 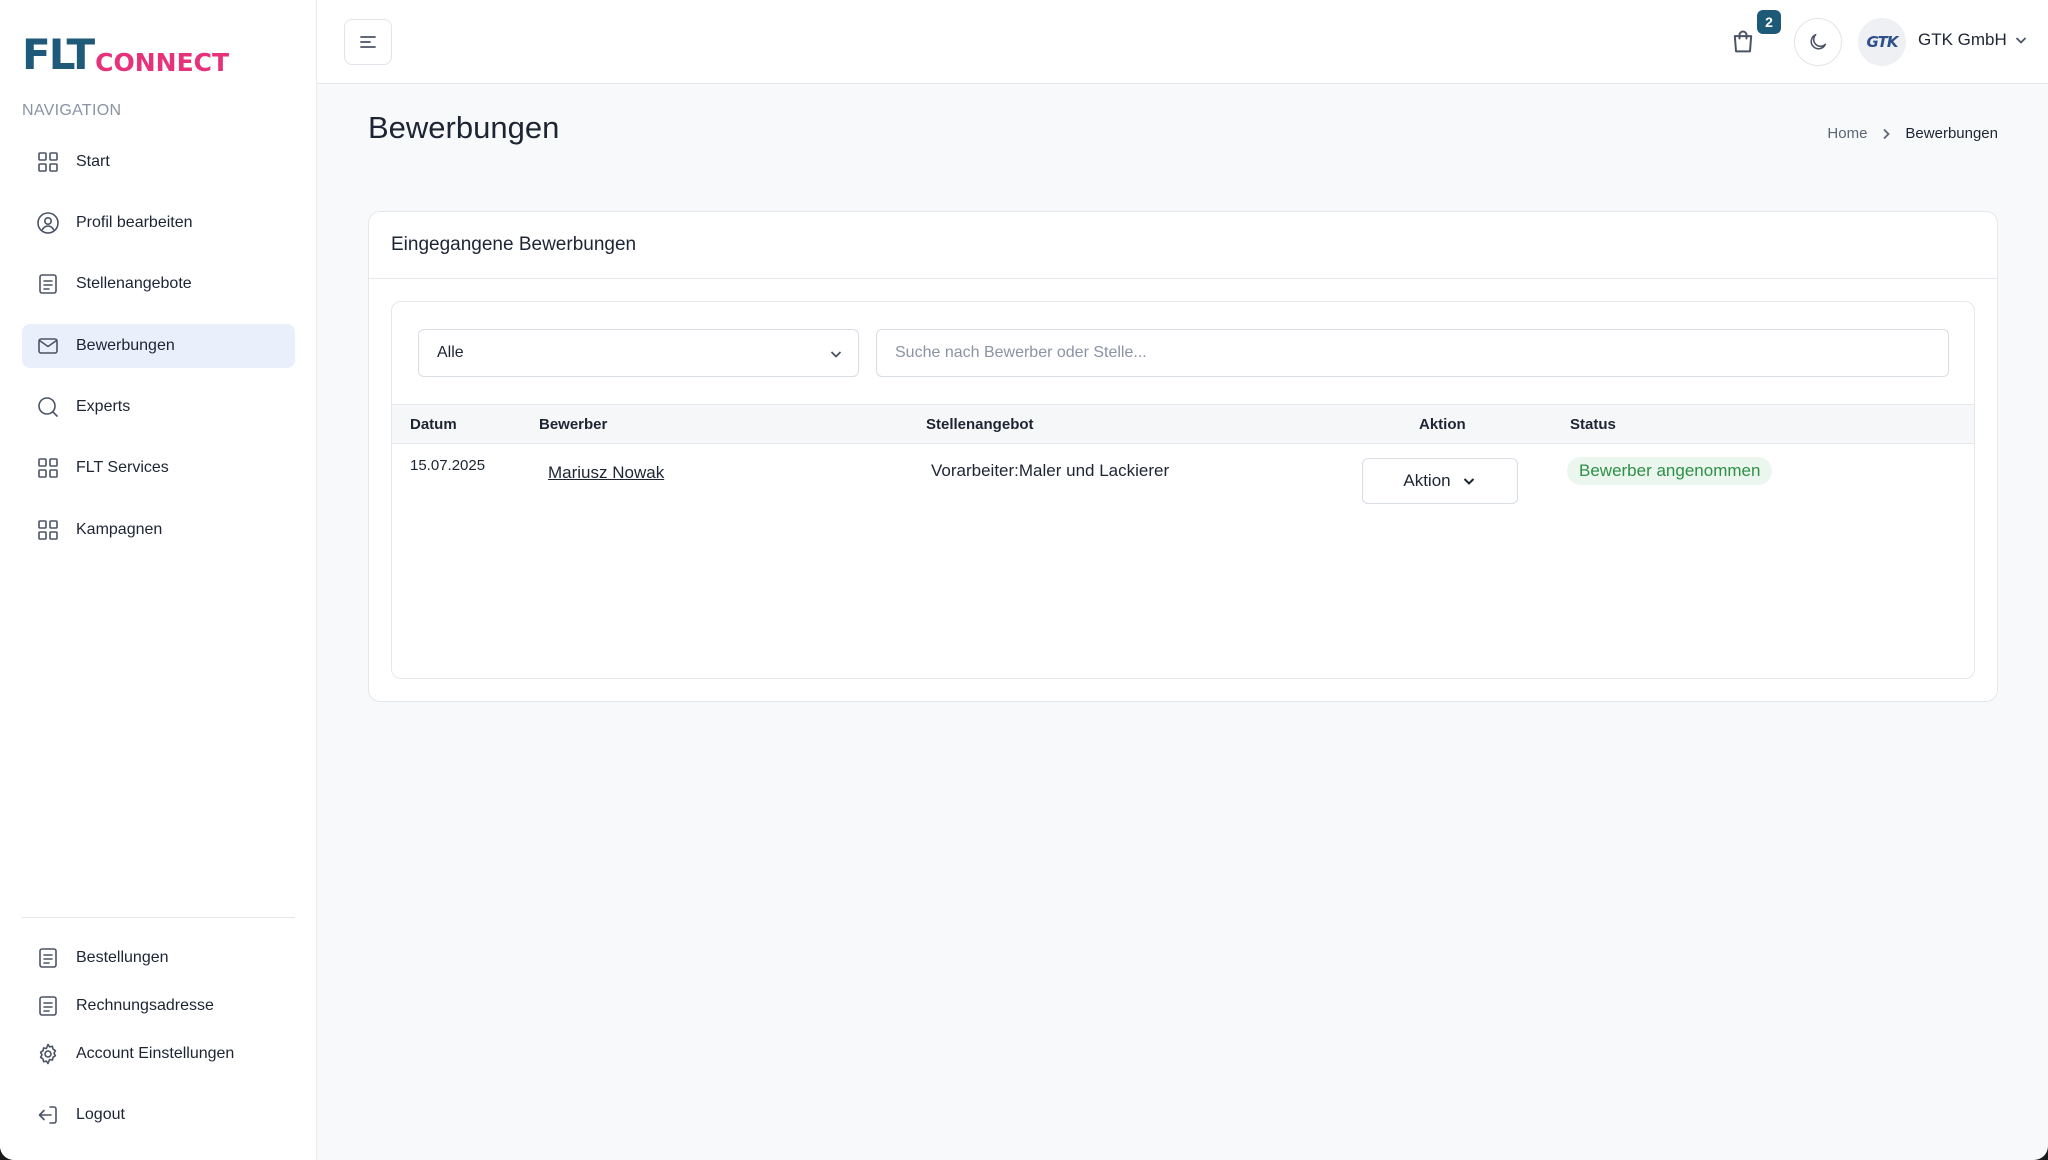 I want to click on breadcrumb-home-link: Home, so click(x=1847, y=133).